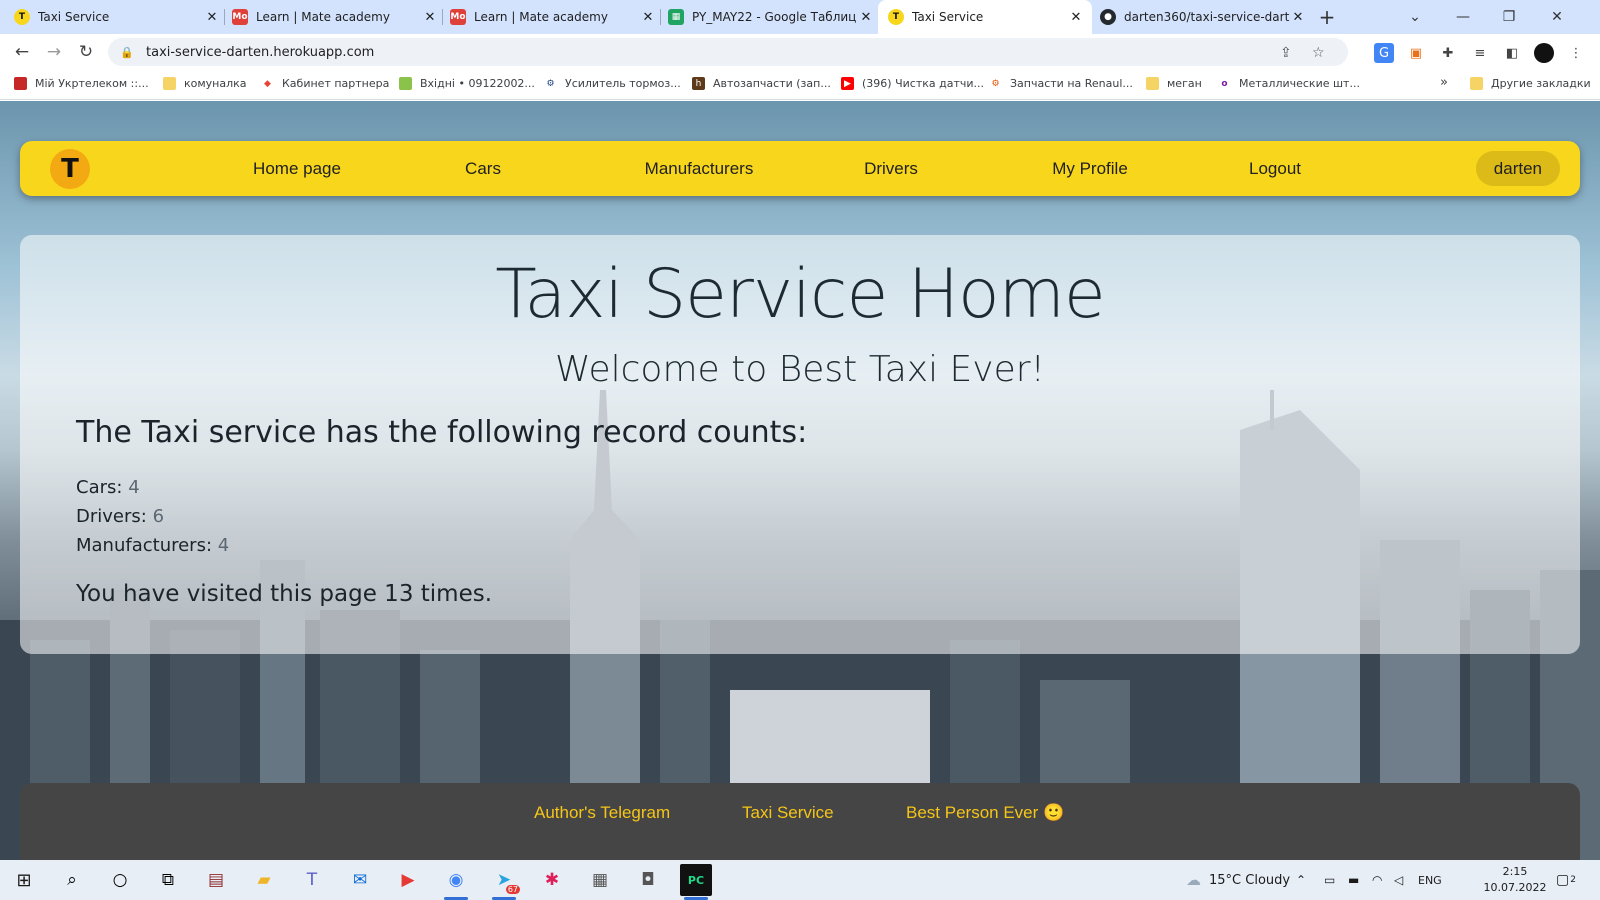 This screenshot has width=1600, height=900. Describe the element at coordinates (408, 880) in the screenshot. I see `media-player-icon: ▶` at that location.